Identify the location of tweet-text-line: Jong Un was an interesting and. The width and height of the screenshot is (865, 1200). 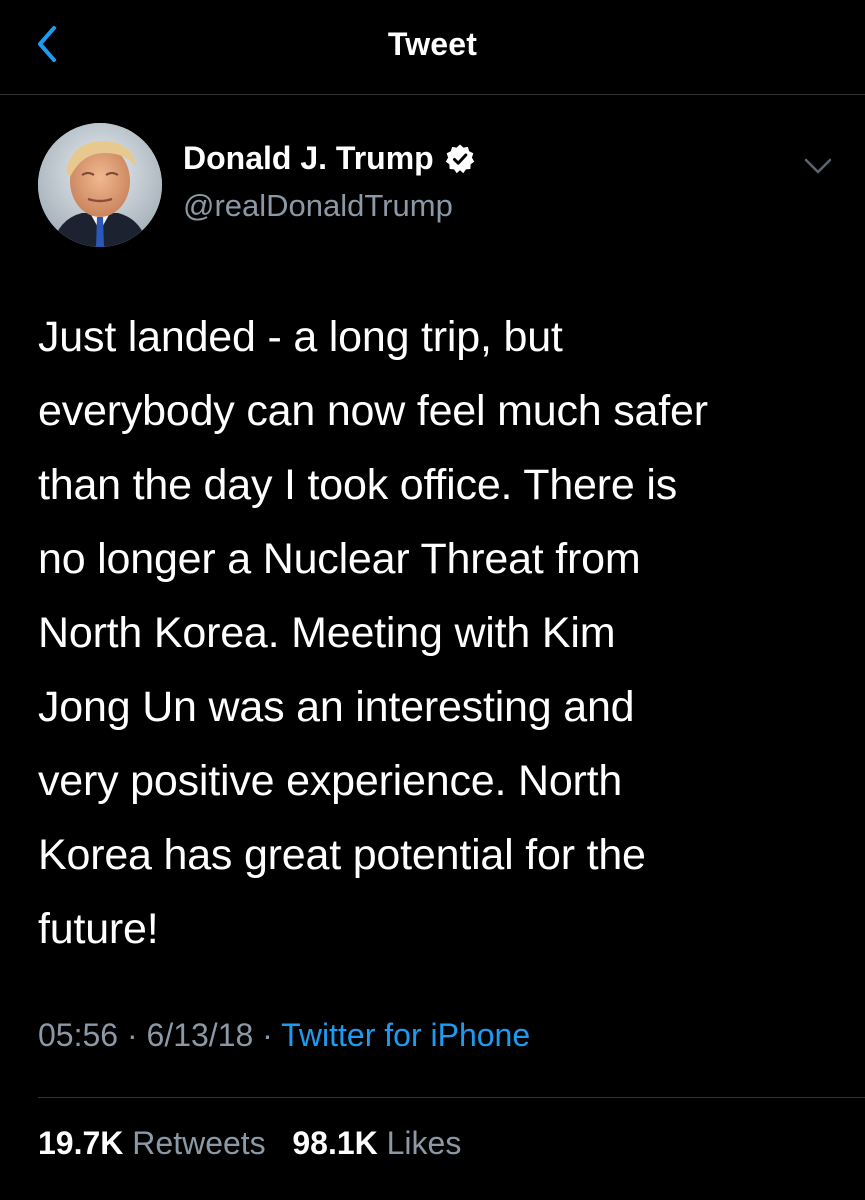
(336, 707).